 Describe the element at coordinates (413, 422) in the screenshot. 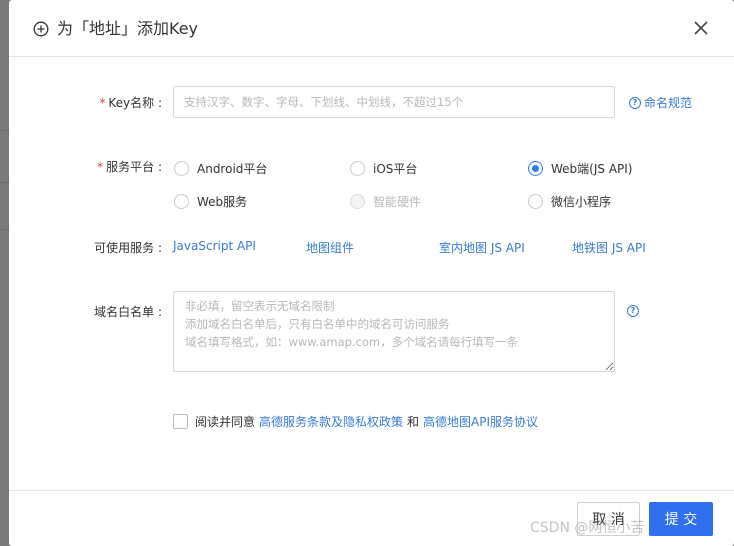

I see `agreement-connector: 和` at that location.